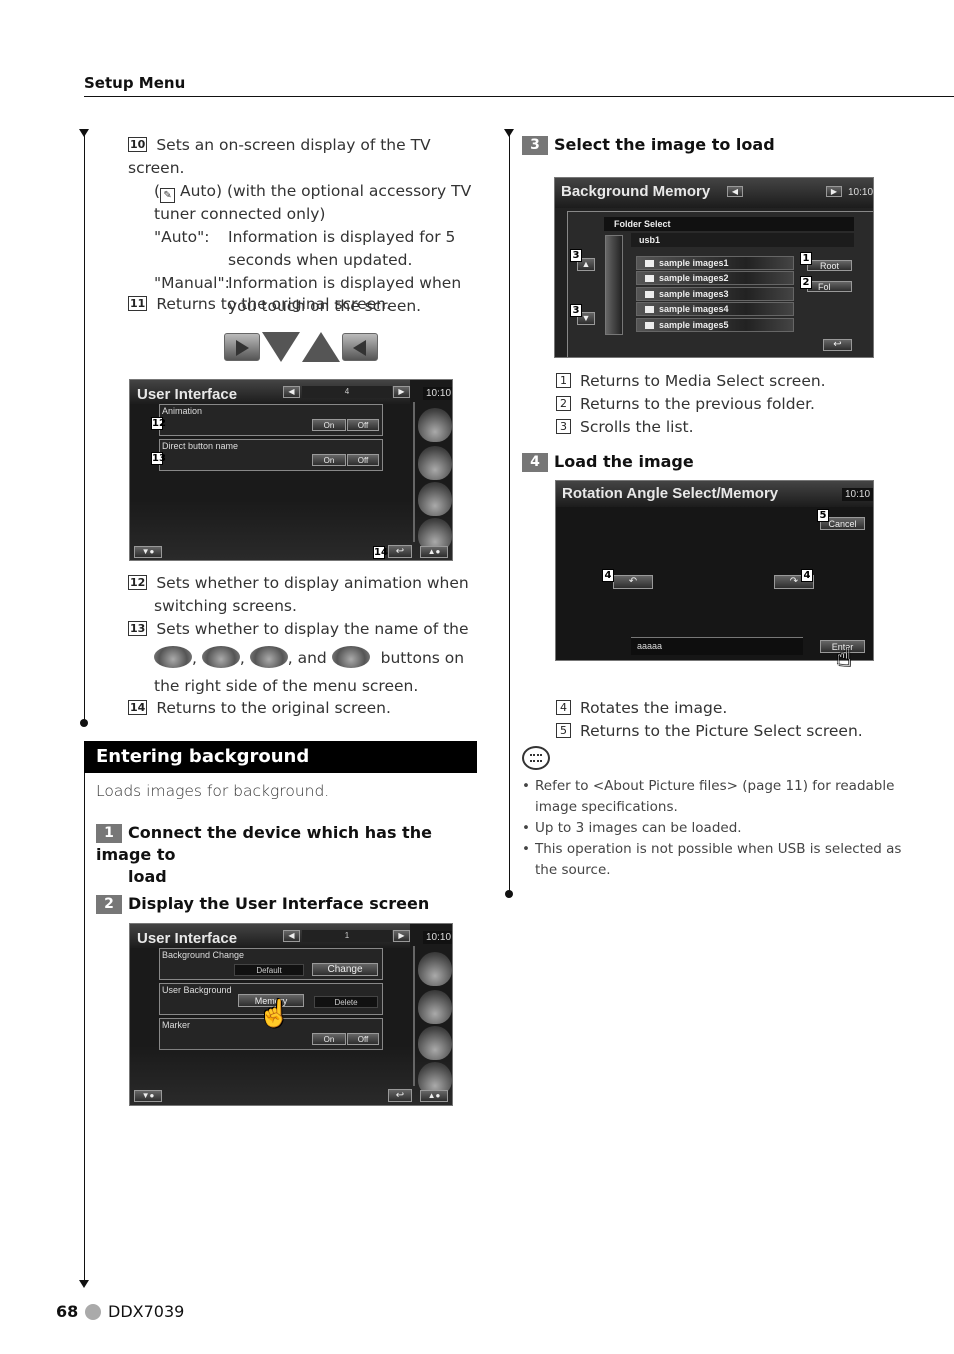  Describe the element at coordinates (259, 304) in the screenshot. I see `item-11: 11 Returns to the original screen.` at that location.